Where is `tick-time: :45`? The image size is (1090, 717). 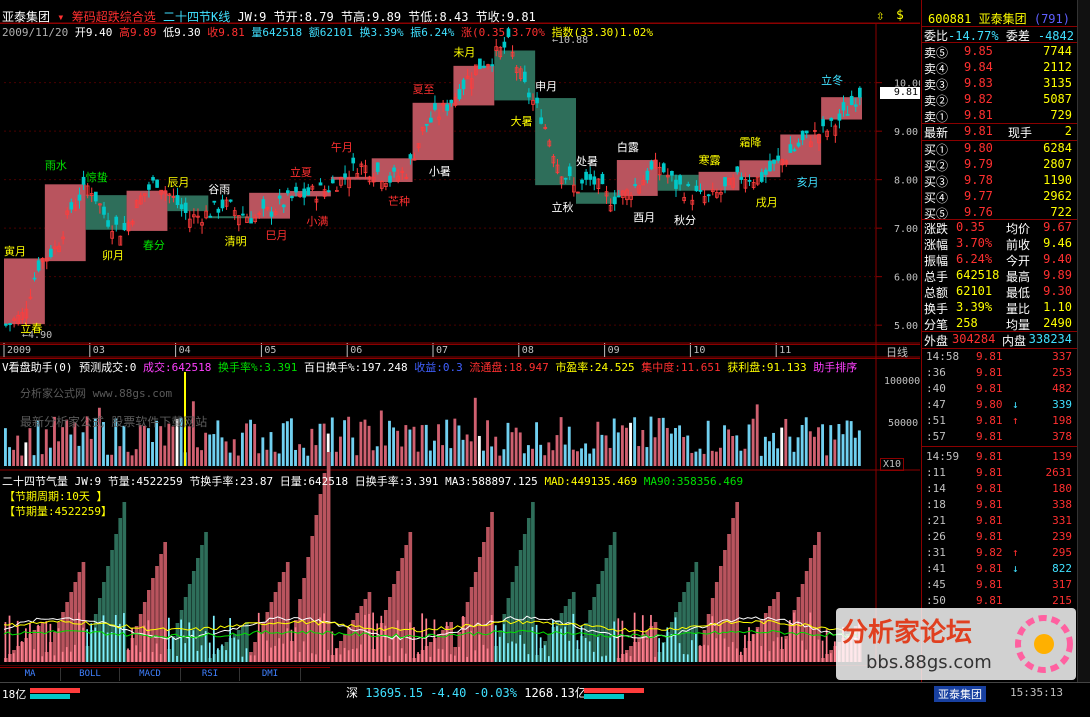 tick-time: :45 is located at coordinates (936, 584).